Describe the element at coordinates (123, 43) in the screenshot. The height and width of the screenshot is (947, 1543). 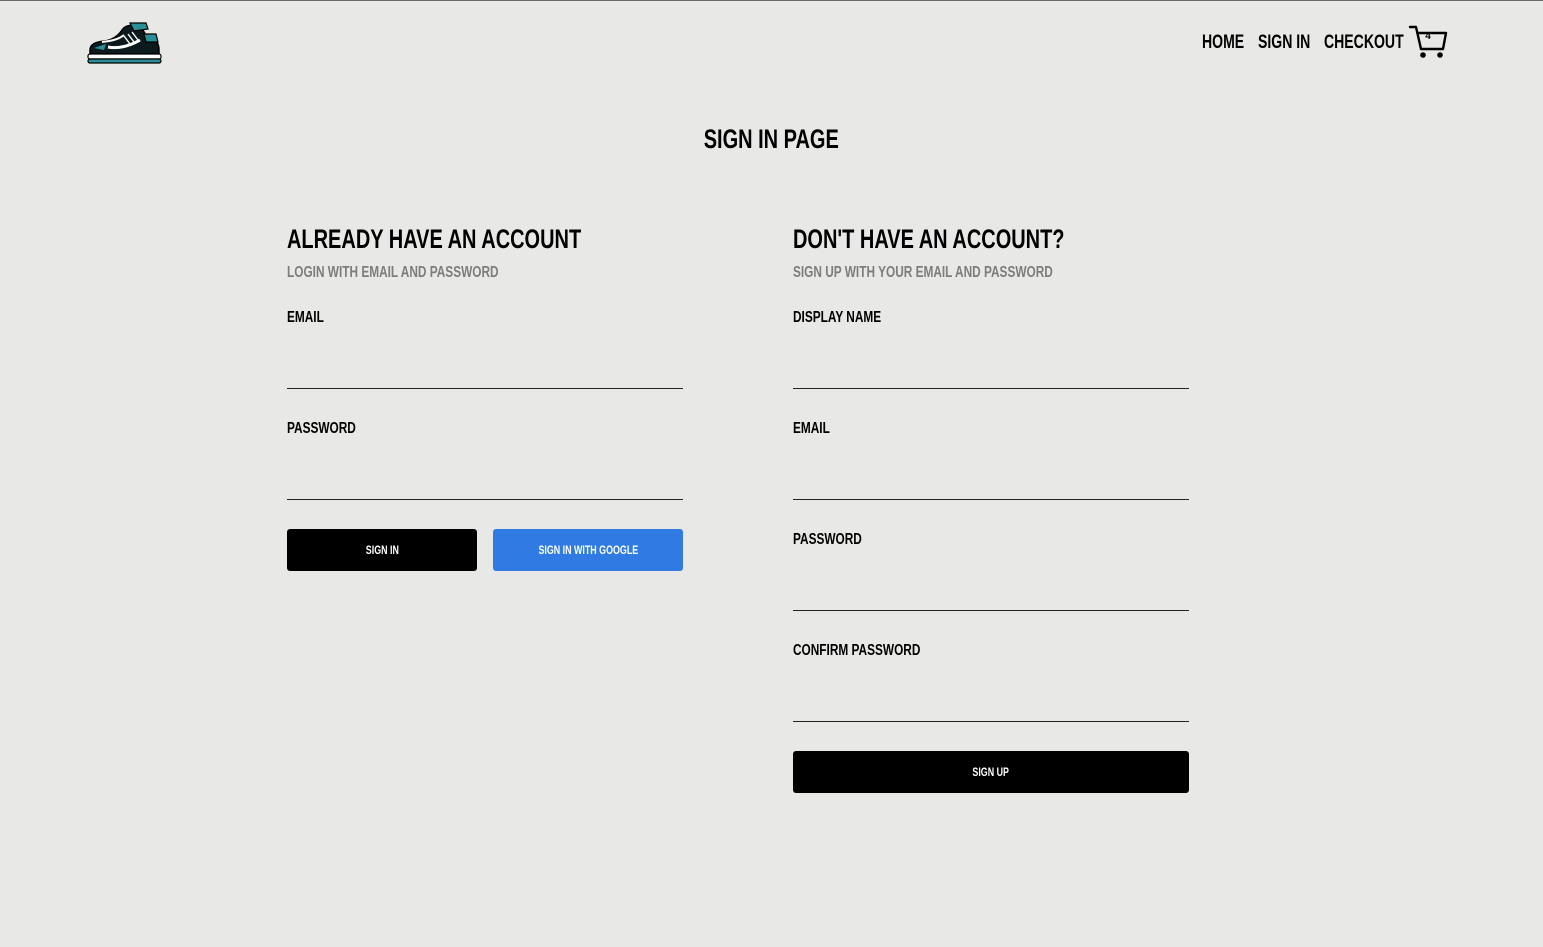
I see `sneaker-logo-icon` at that location.